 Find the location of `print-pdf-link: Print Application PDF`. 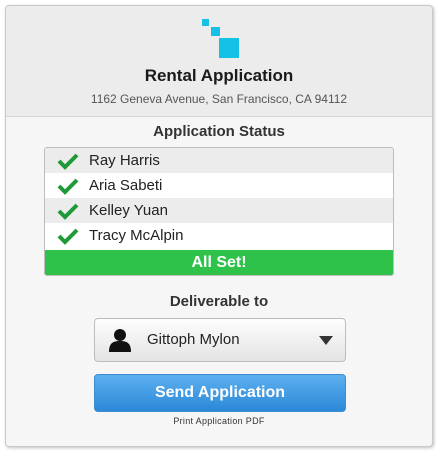

print-pdf-link: Print Application PDF is located at coordinates (219, 421).